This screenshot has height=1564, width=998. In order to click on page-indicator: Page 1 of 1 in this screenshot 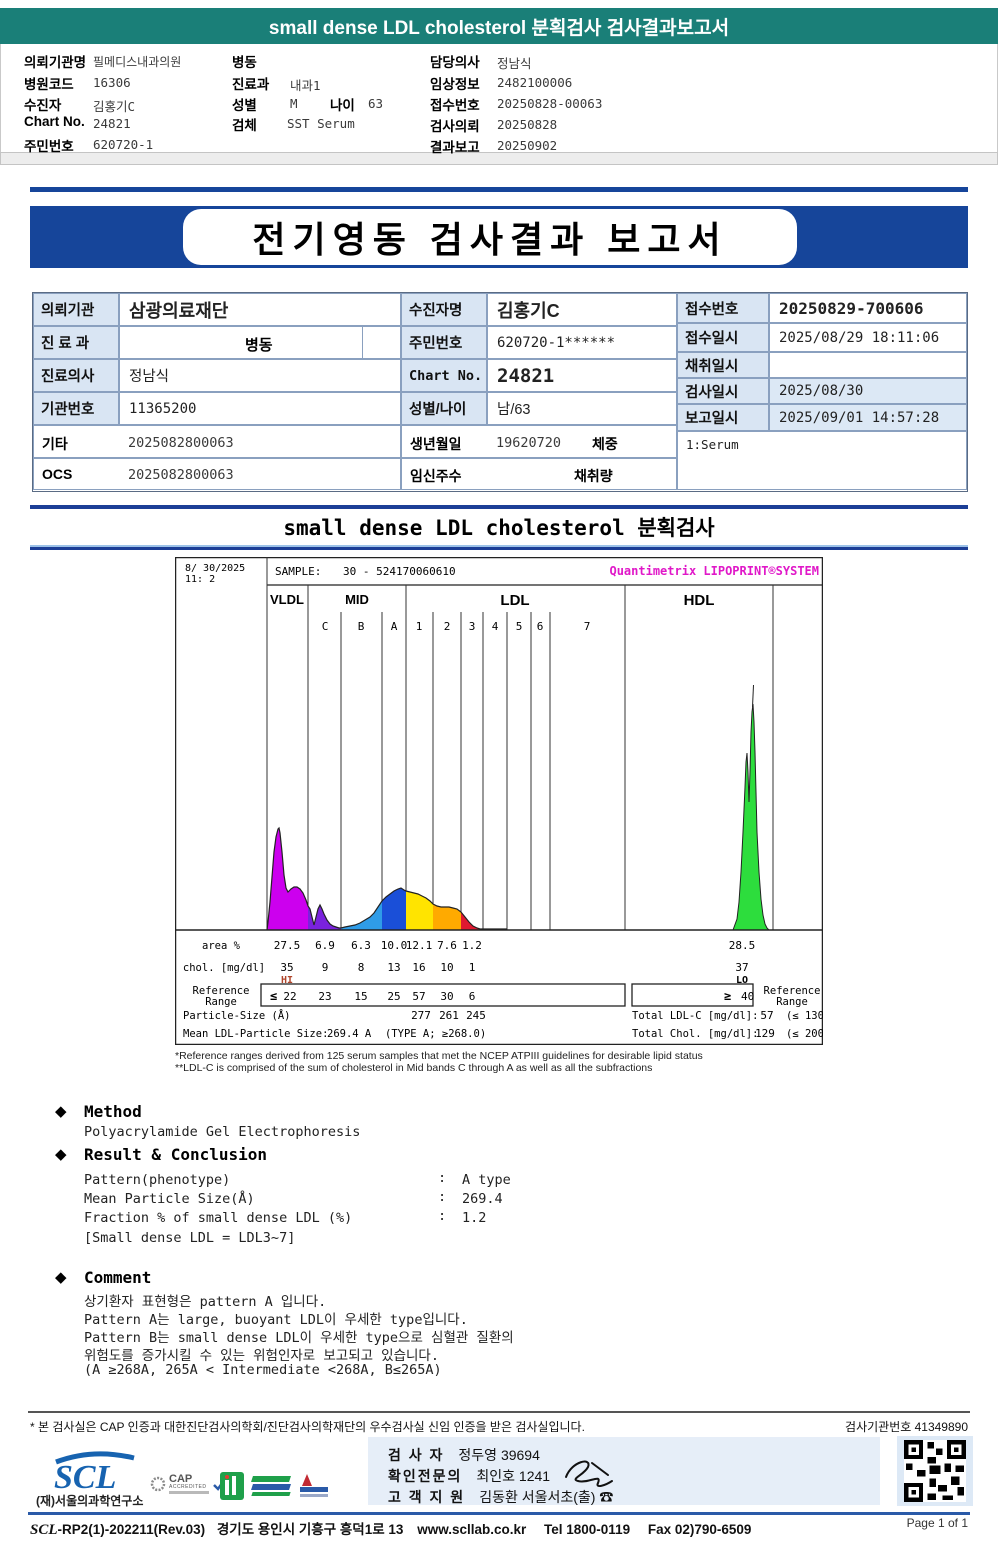, I will do `click(937, 1523)`.